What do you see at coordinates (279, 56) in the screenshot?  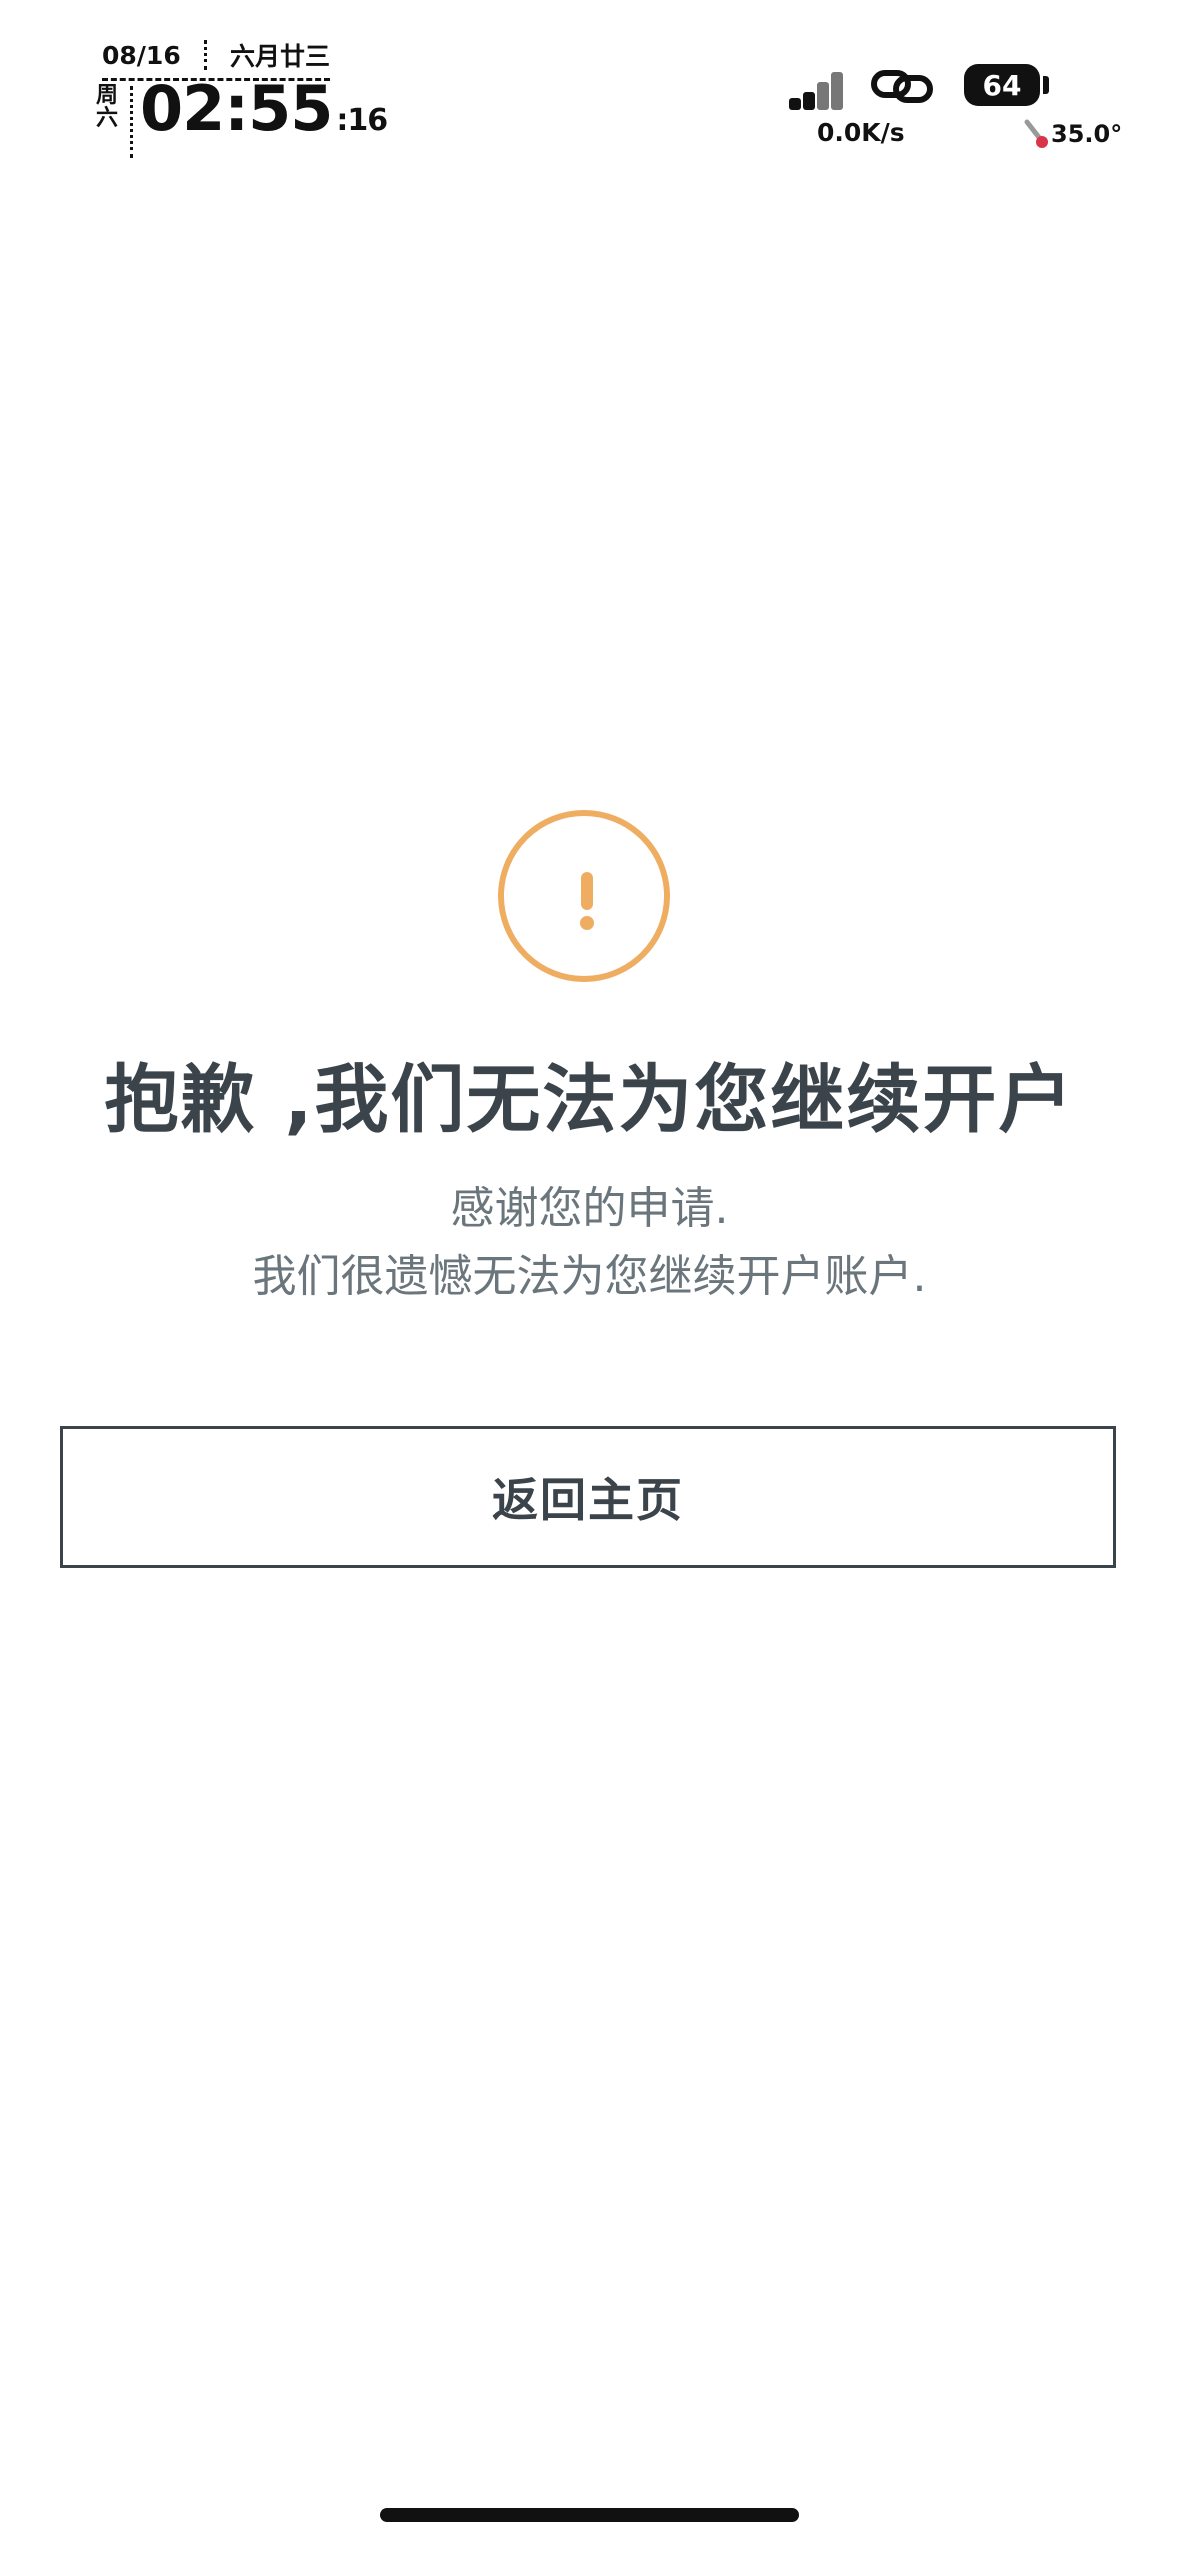 I see `lunar-date-text: 六月廿三` at bounding box center [279, 56].